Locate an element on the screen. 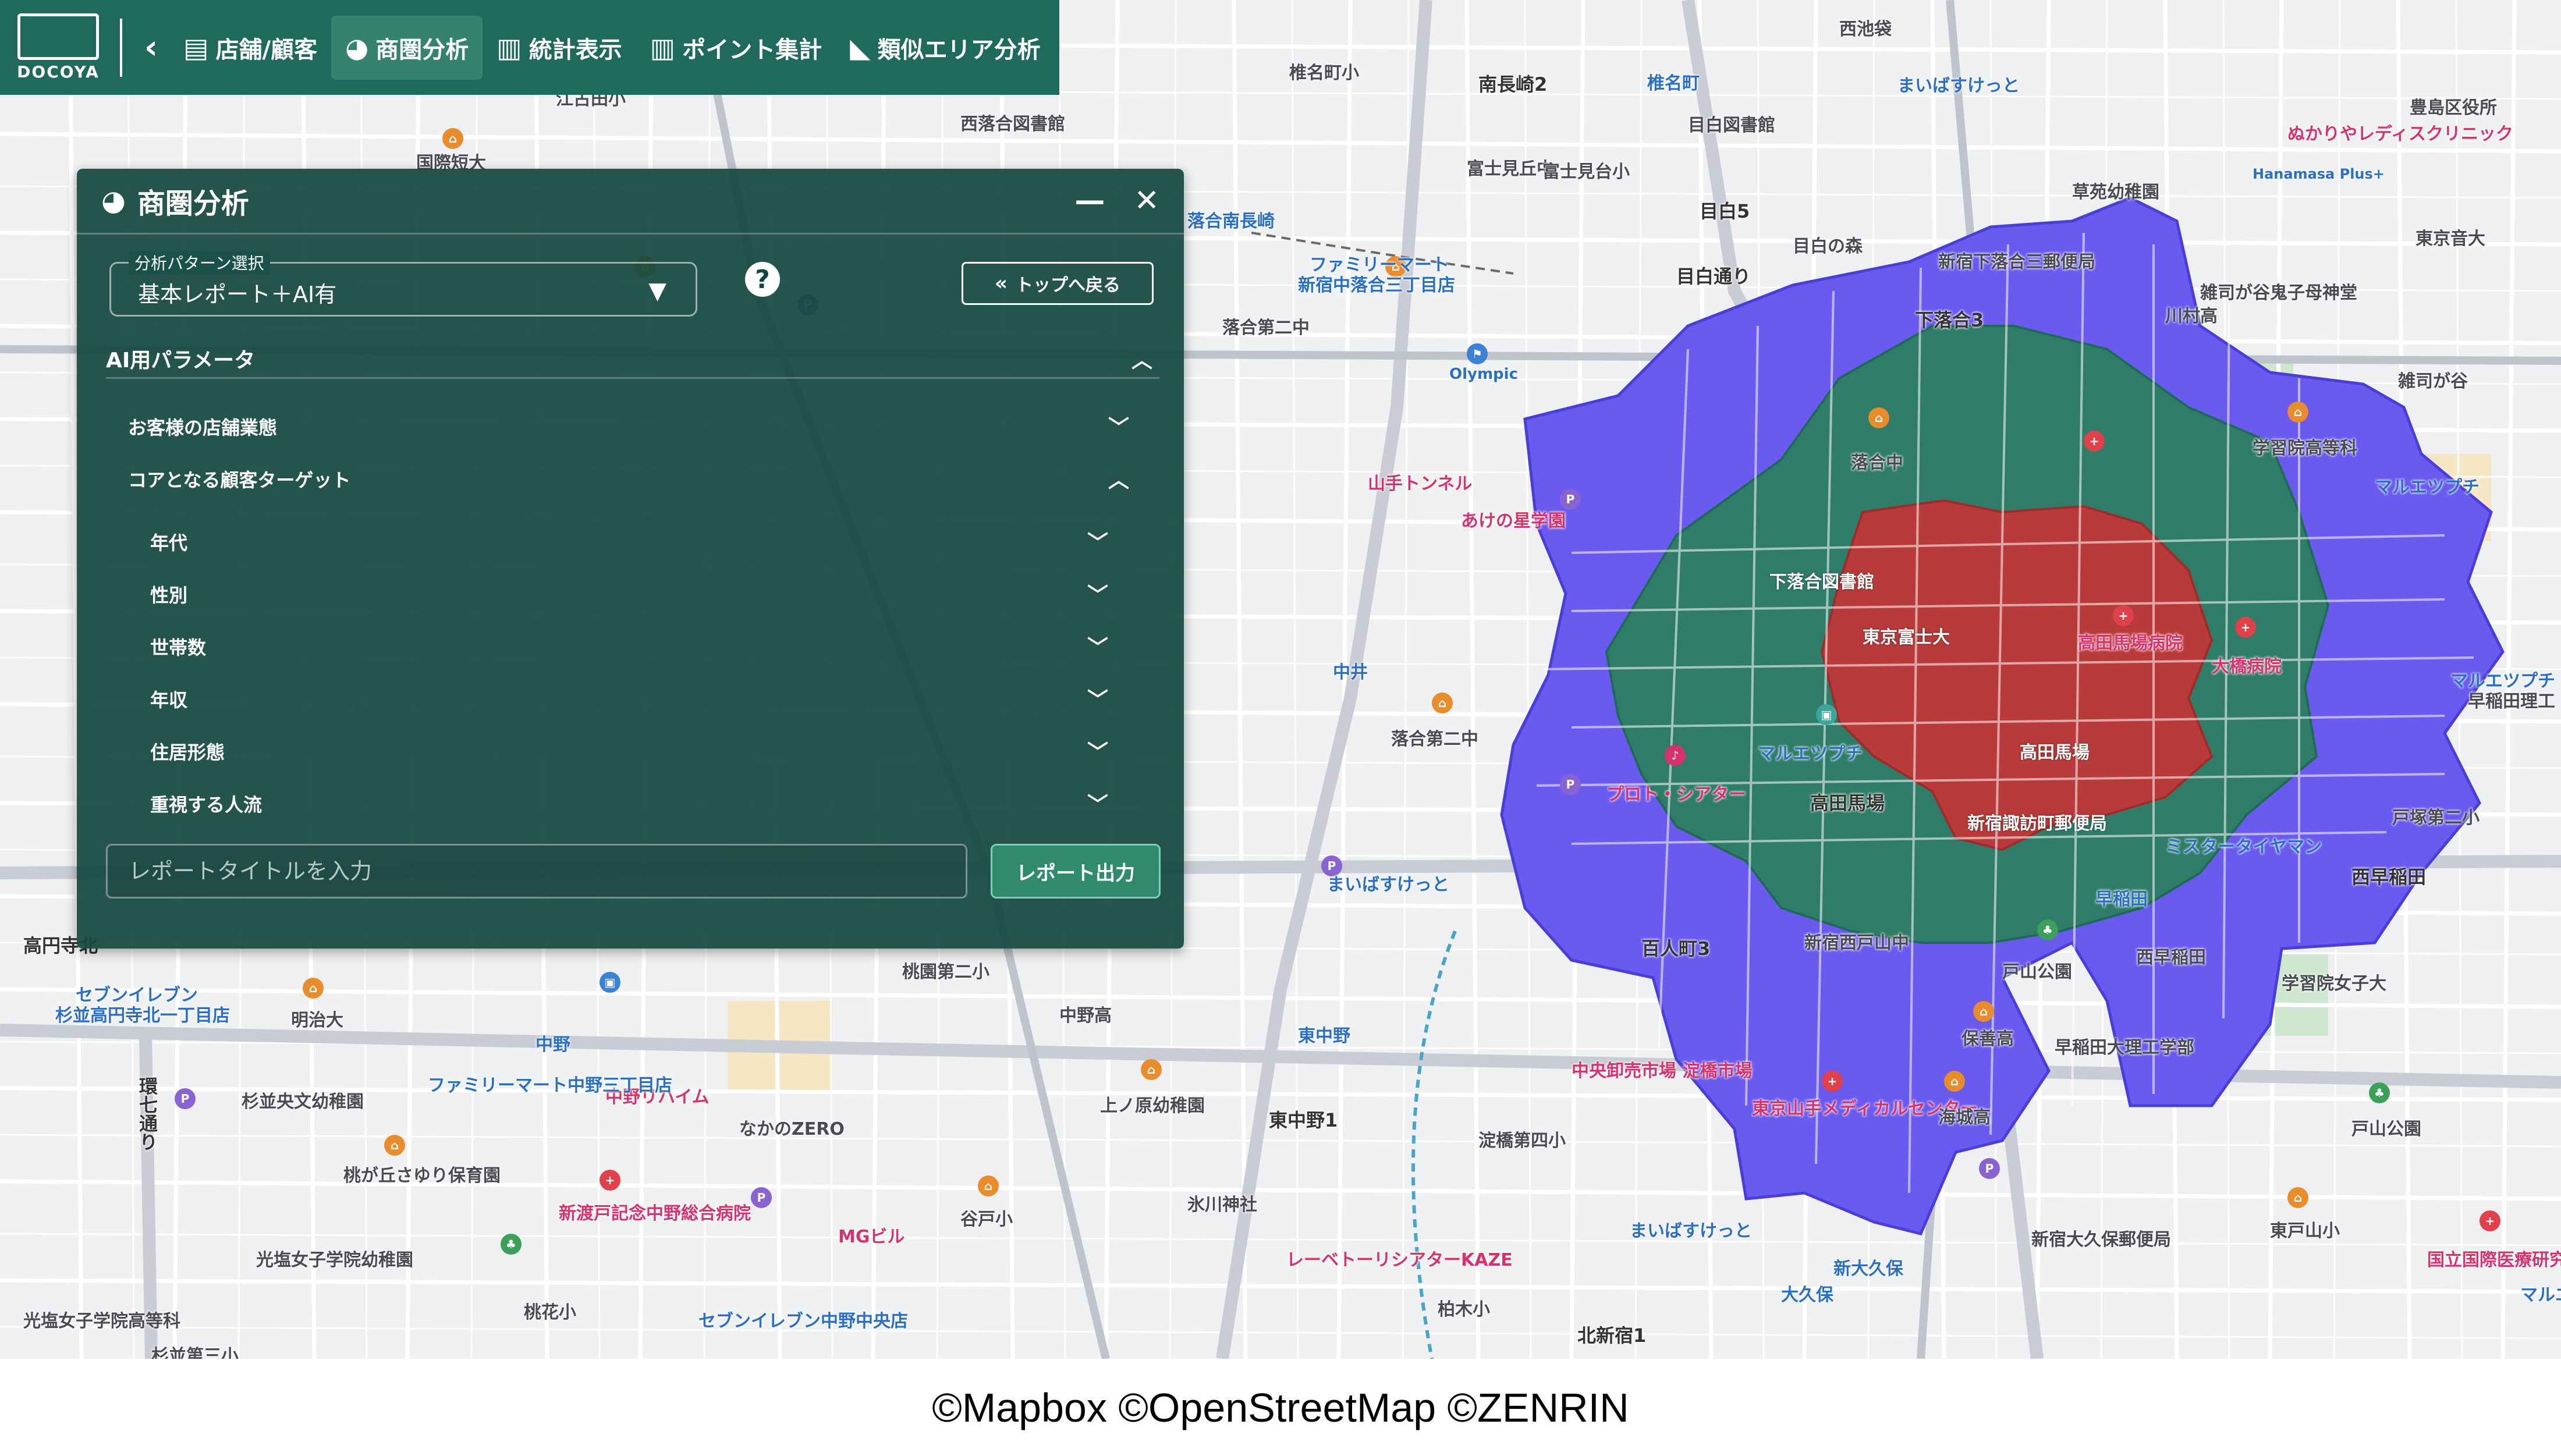  toolbar-trade-area-analysis: ◕ 商圏分析 is located at coordinates (407, 47).